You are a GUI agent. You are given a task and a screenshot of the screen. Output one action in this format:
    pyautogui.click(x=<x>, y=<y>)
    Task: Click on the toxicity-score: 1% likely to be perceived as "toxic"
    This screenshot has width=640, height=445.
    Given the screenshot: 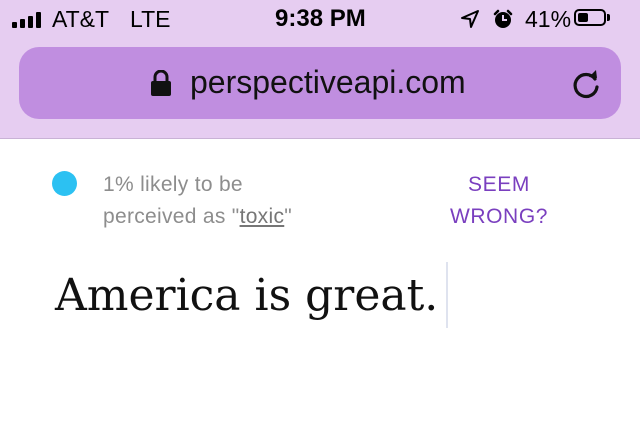 What is the action you would take?
    pyautogui.click(x=243, y=201)
    